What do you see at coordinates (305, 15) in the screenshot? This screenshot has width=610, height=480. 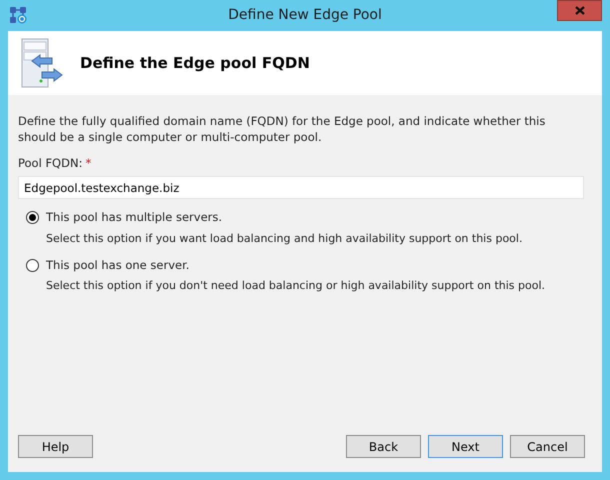 I see `window-title: Define New Edge Pool` at bounding box center [305, 15].